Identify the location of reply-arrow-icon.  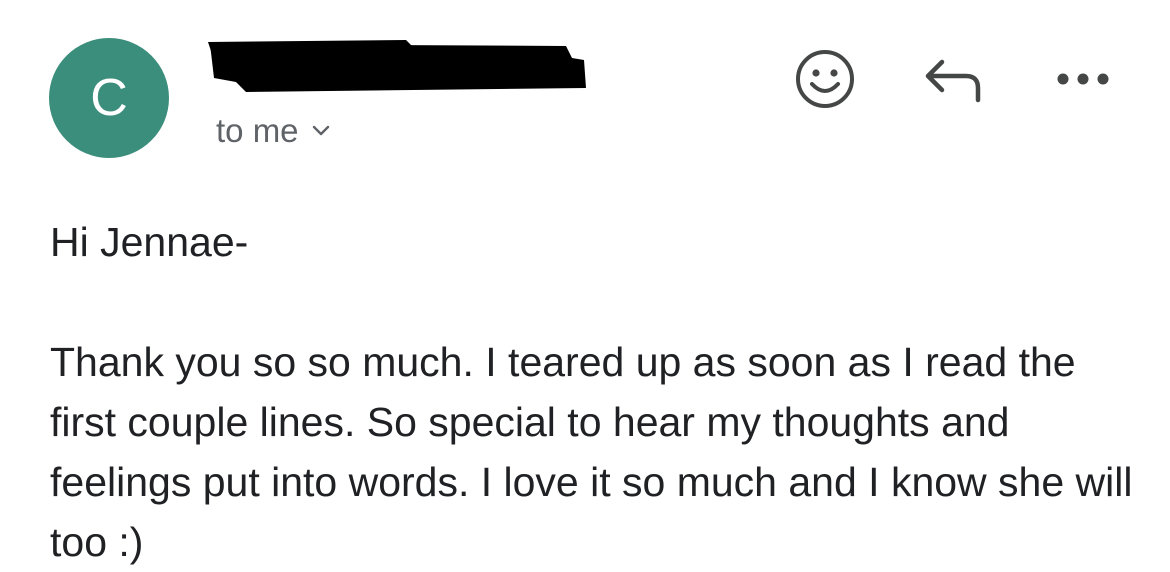
(953, 81).